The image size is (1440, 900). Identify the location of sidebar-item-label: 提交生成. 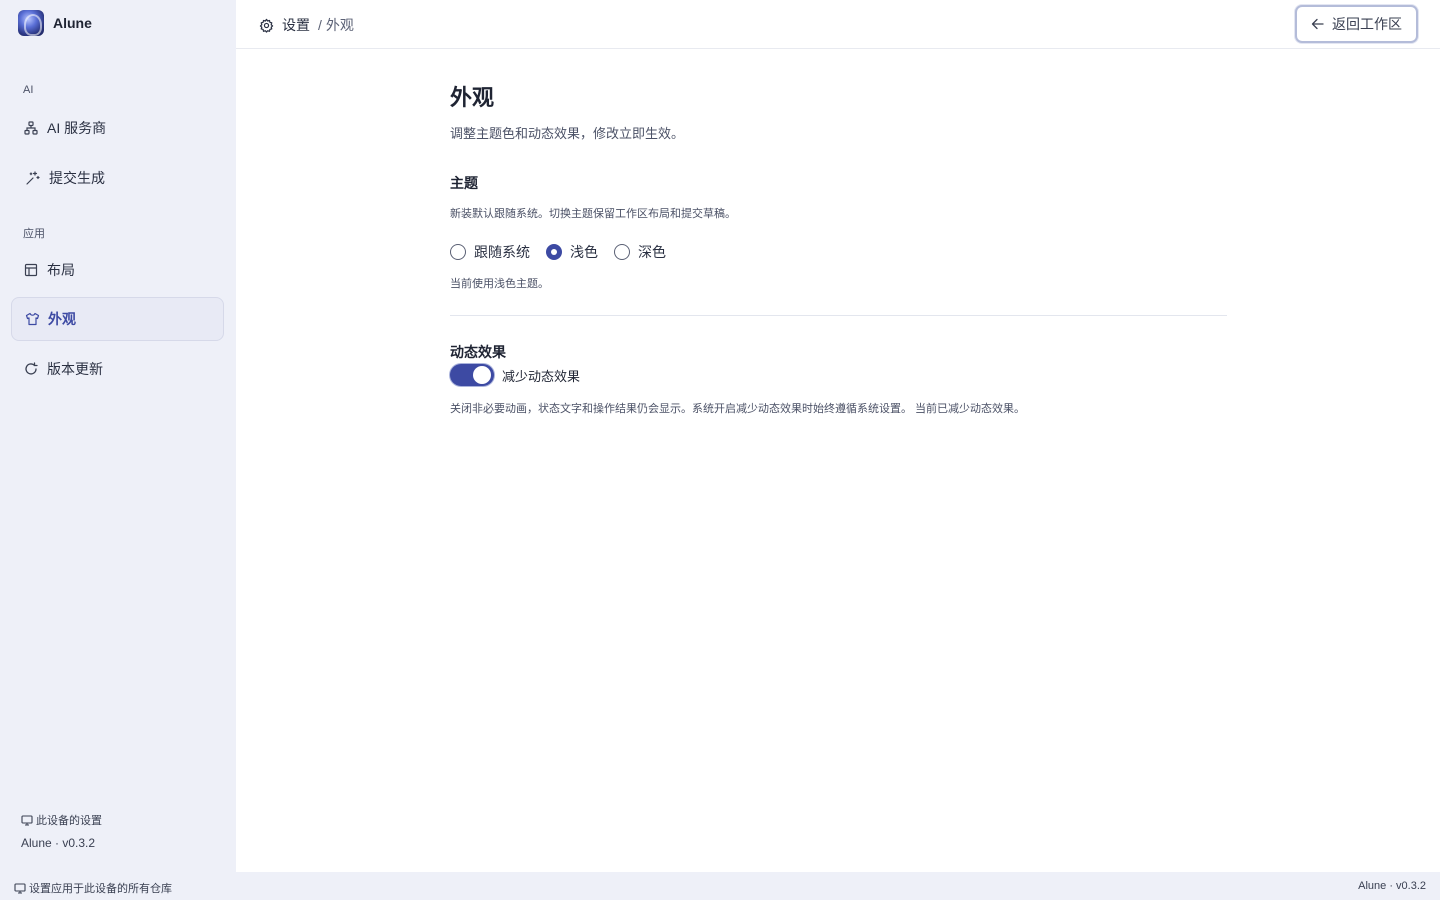
(77, 178).